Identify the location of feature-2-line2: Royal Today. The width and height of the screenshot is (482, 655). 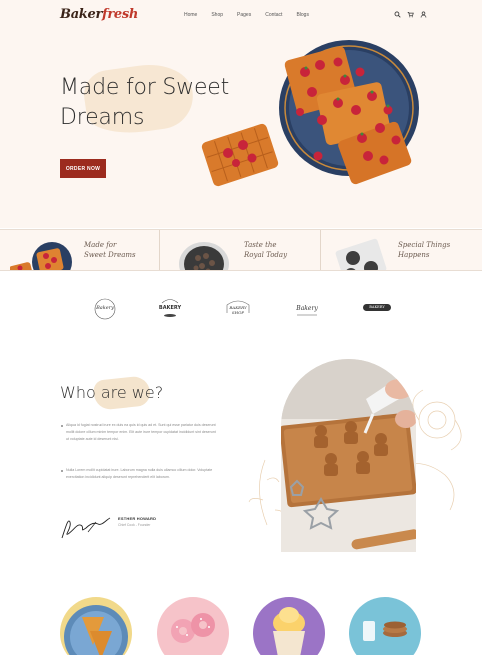
(266, 255).